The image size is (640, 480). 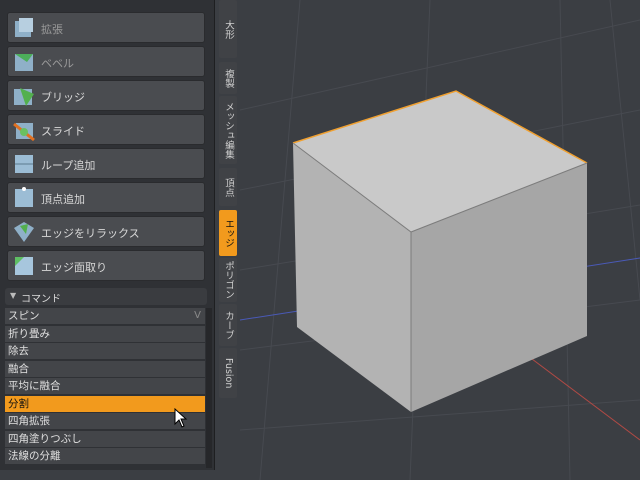 I want to click on command-label: 折り畳み, so click(x=29, y=333).